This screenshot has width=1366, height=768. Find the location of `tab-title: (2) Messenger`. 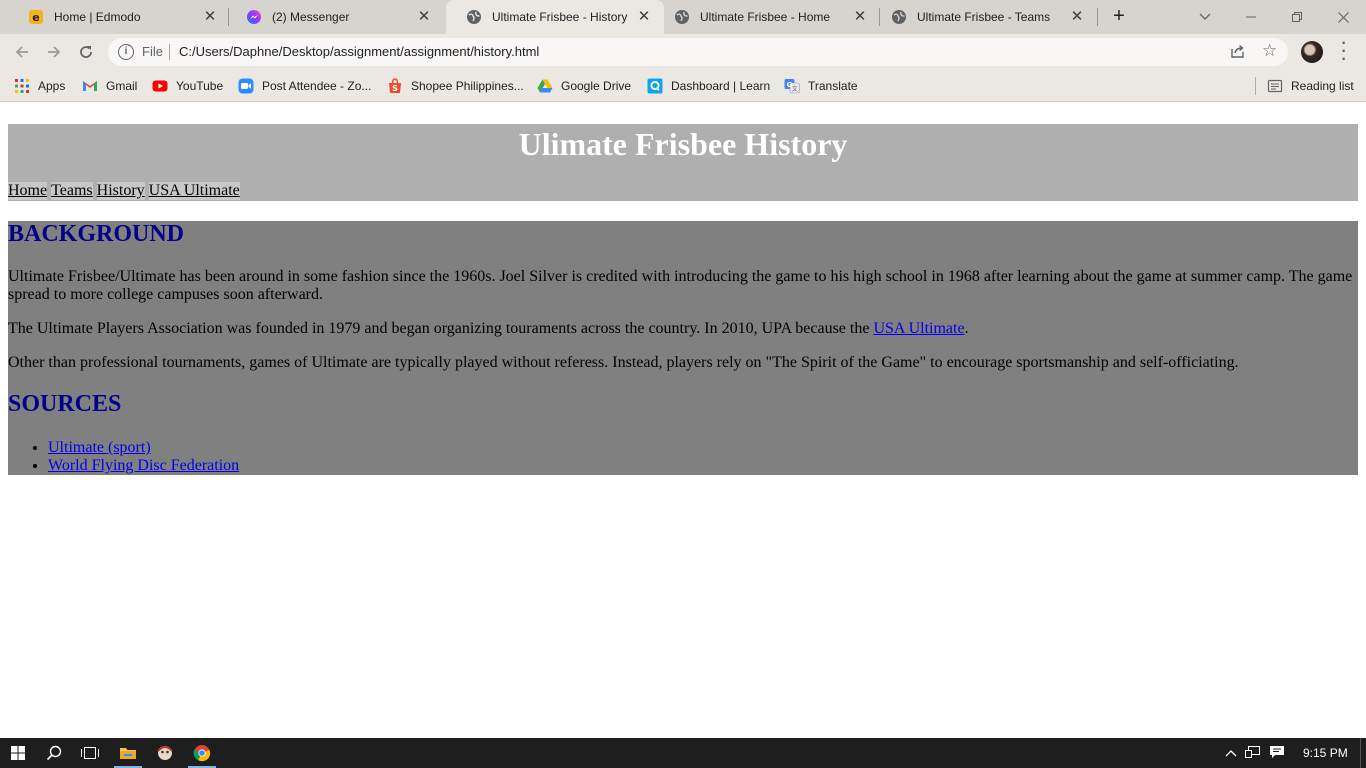

tab-title: (2) Messenger is located at coordinates (311, 17).